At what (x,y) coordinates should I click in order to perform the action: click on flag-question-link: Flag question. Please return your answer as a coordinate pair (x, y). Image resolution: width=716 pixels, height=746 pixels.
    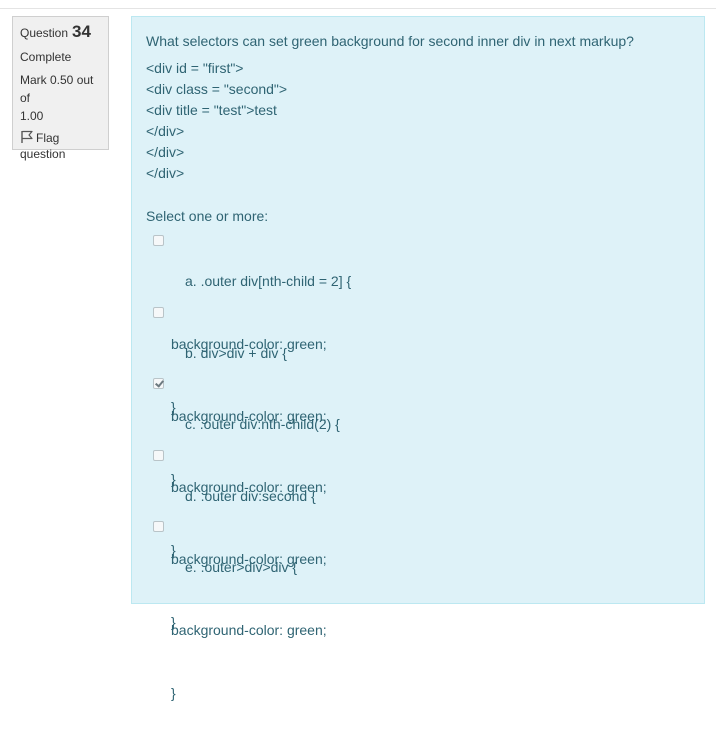
    Looking at the image, I should click on (60, 146).